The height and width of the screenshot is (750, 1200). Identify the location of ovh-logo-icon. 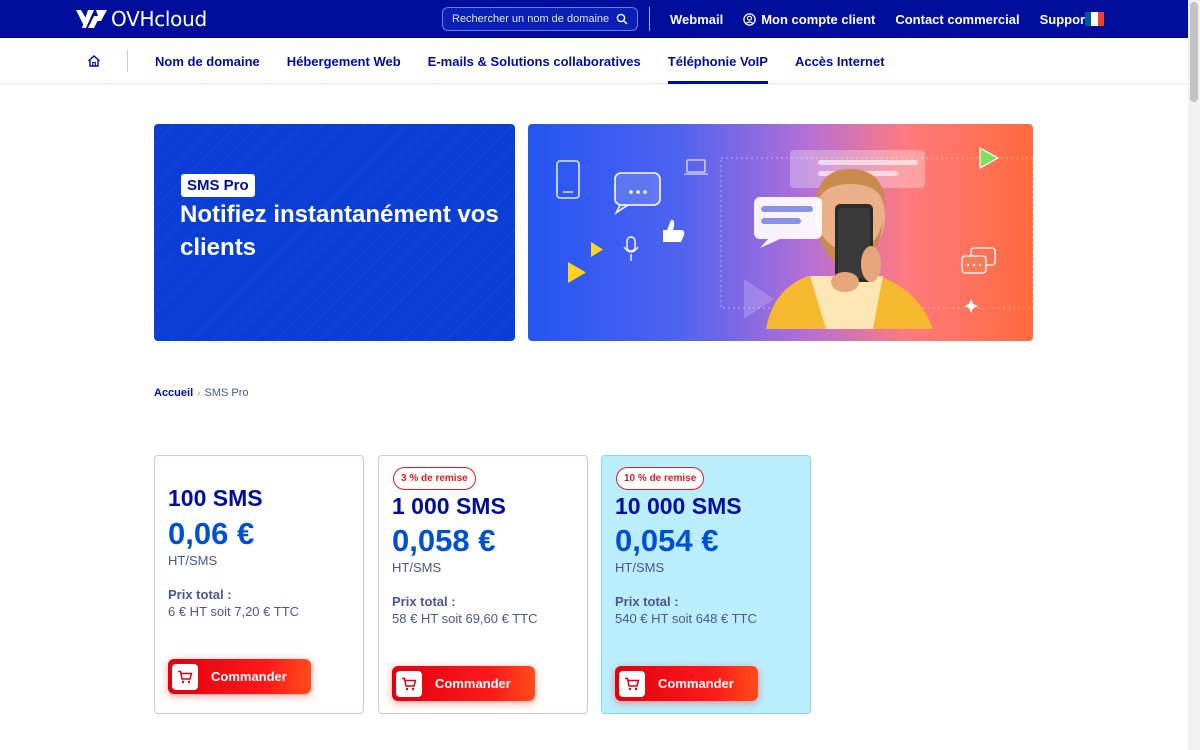
(91, 19).